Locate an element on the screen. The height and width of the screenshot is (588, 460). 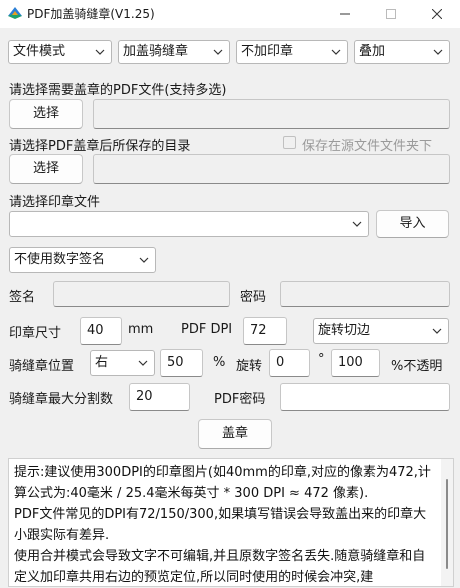
minimize-icon is located at coordinates (345, 14).